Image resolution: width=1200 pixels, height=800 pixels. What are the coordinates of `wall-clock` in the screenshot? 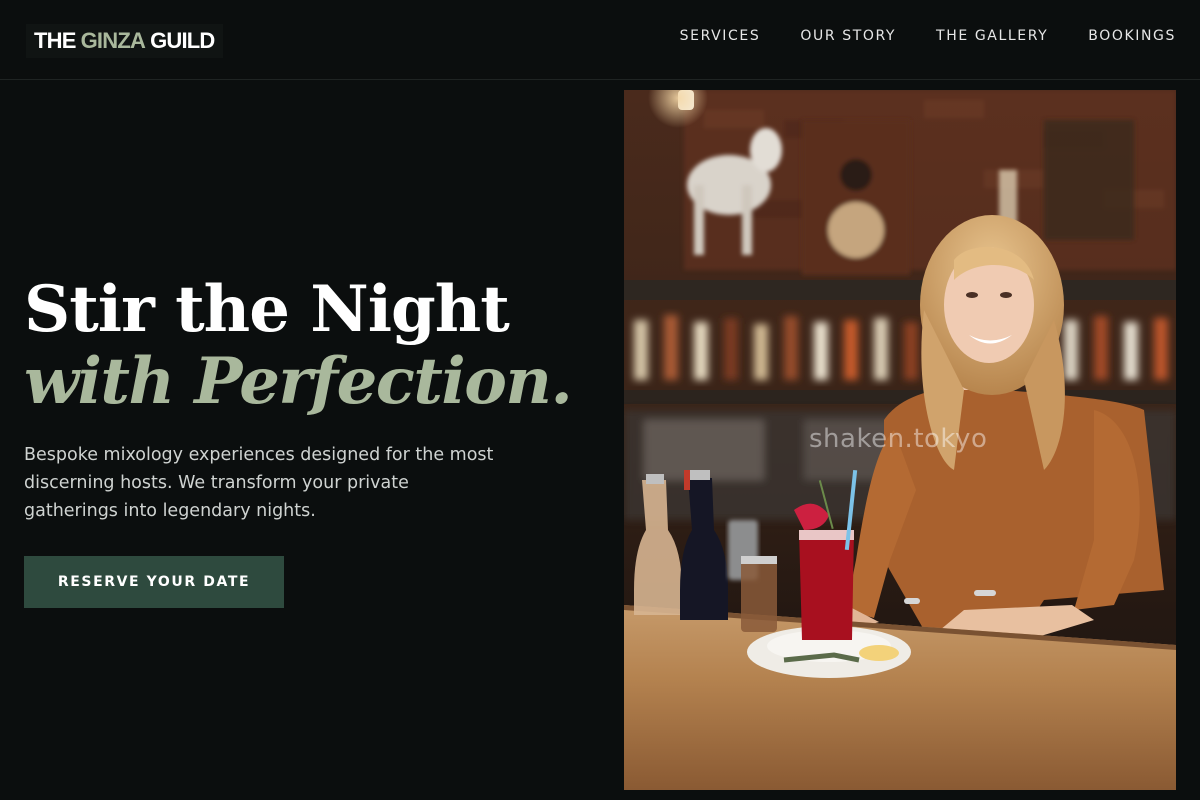 It's located at (856, 197).